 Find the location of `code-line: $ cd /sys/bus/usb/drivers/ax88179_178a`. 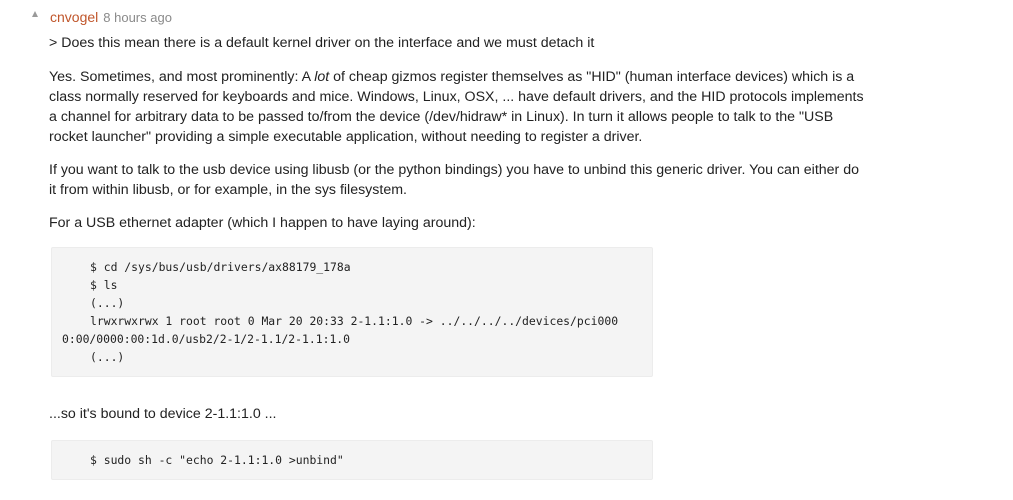

code-line: $ cd /sys/bus/usb/drivers/ax88179_178a is located at coordinates (220, 267).